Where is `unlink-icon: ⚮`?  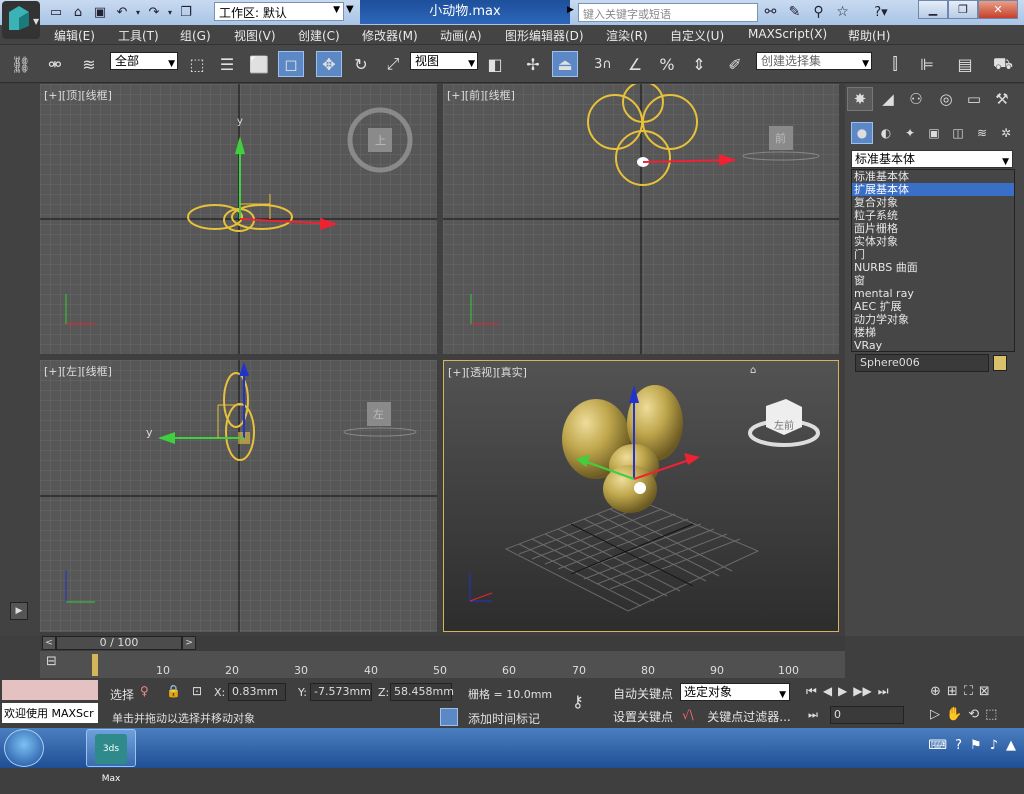 unlink-icon: ⚮ is located at coordinates (55, 64).